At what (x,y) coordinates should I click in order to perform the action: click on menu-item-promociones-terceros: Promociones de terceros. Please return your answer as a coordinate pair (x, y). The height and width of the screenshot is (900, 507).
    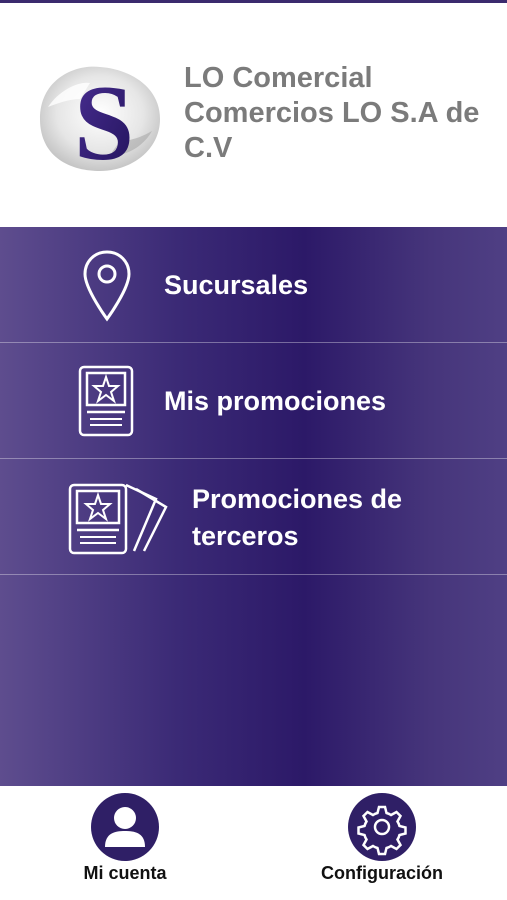
    Looking at the image, I should click on (253, 517).